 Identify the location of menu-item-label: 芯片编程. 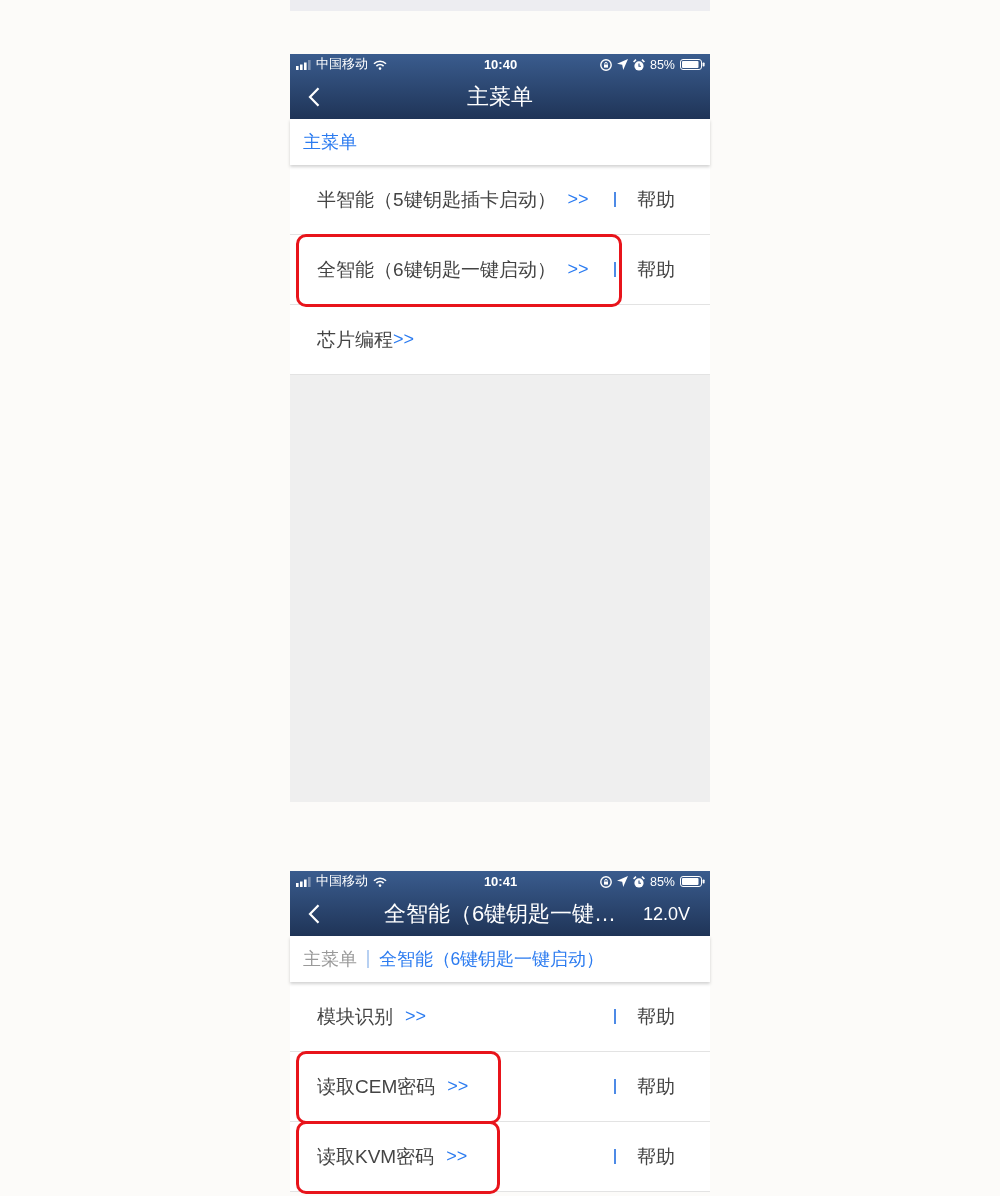
(355, 339).